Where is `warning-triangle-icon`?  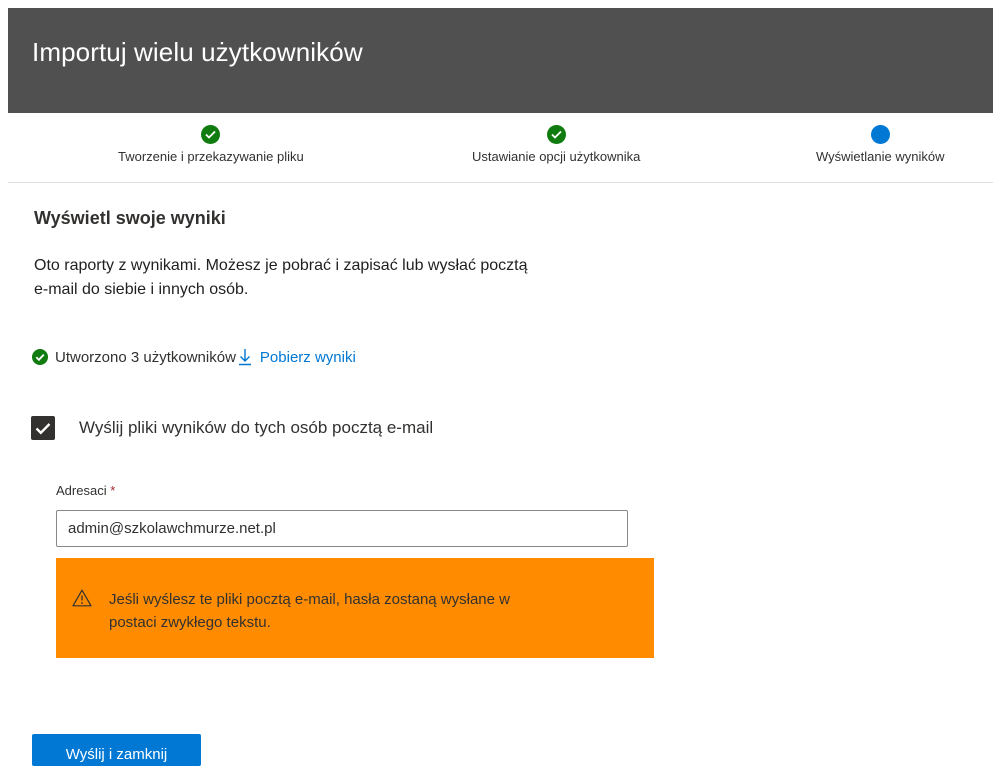
warning-triangle-icon is located at coordinates (82, 623).